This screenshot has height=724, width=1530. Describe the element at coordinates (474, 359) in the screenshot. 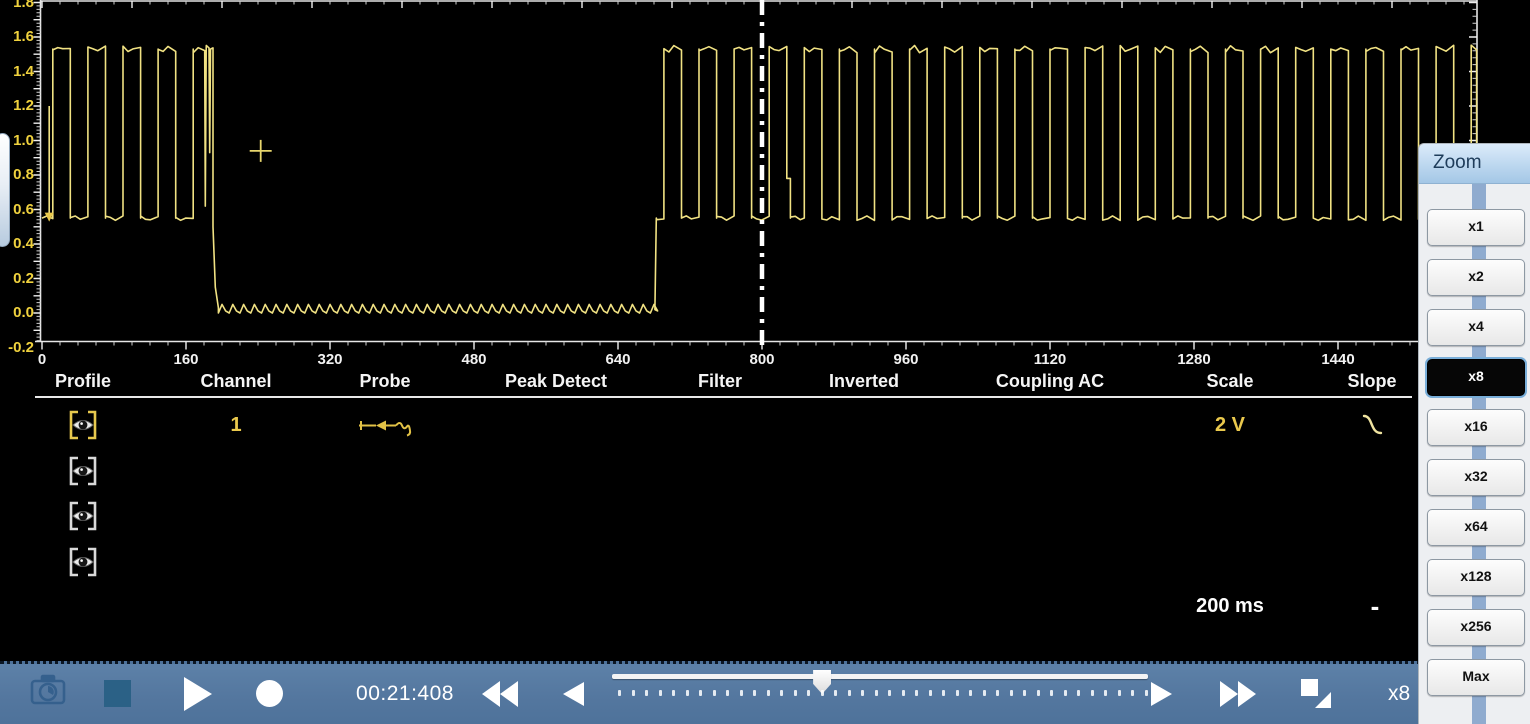

I see `x-axis-tick-label: 480` at that location.